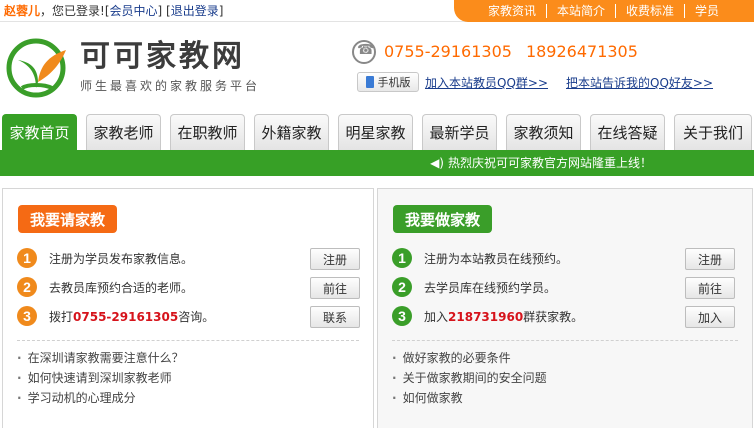  I want to click on hire-tips-list: 在深圳请家教需要注意什么？ 如何快速请到深圳家教老师 学习动机的心理成分, so click(100, 378).